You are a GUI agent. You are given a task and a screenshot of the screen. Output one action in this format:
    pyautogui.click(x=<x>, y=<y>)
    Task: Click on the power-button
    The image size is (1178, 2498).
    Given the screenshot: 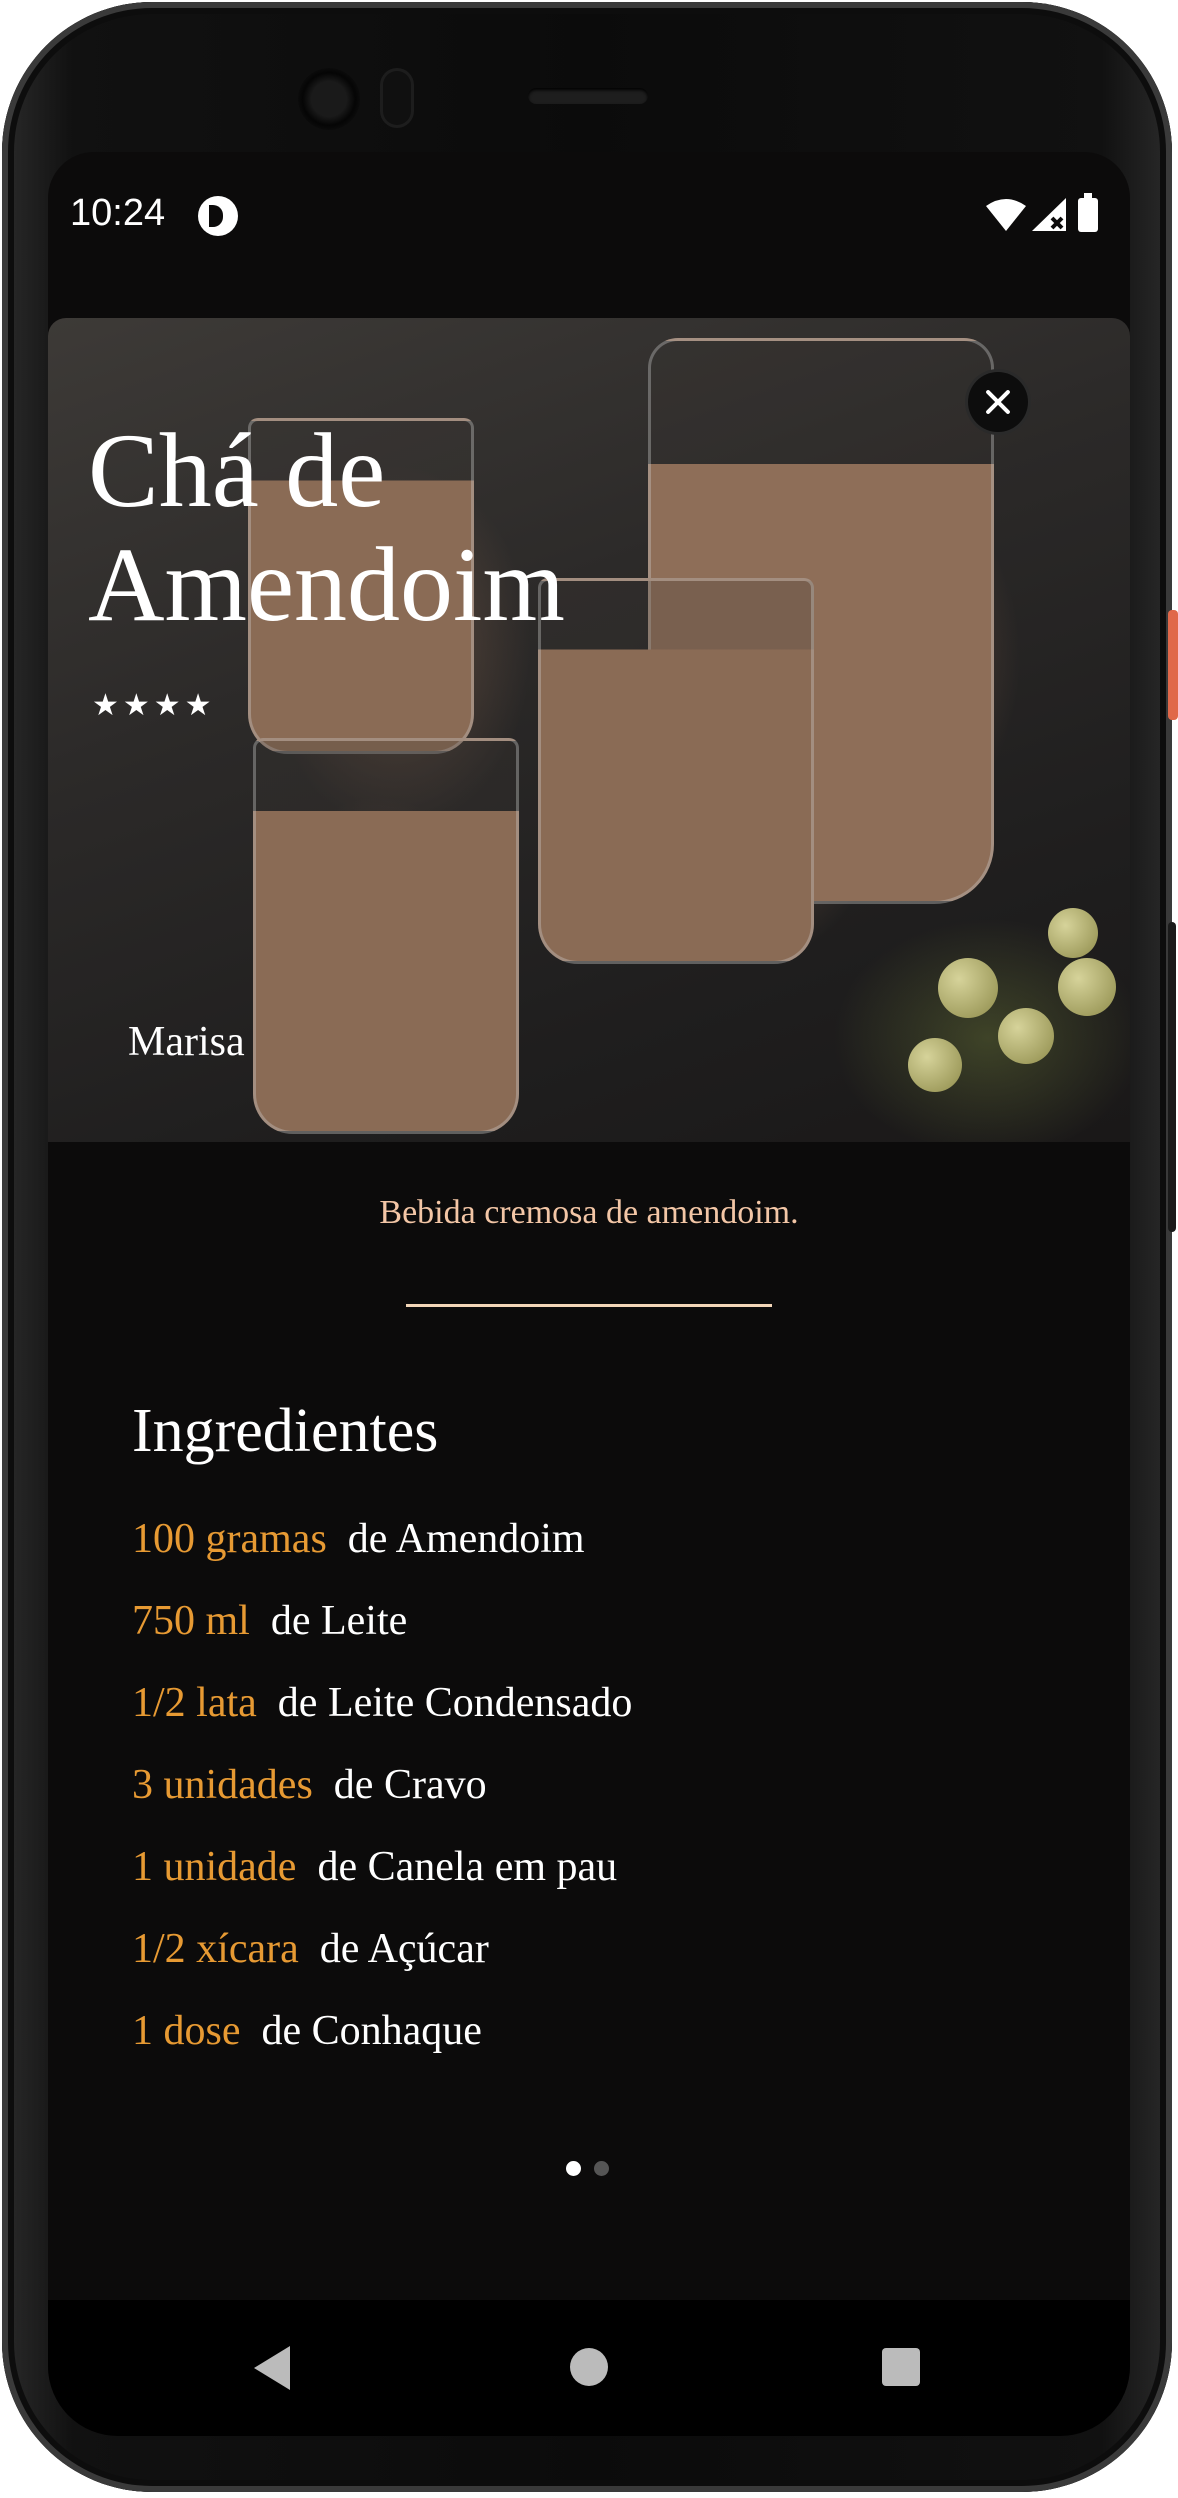 What is the action you would take?
    pyautogui.click(x=1173, y=665)
    